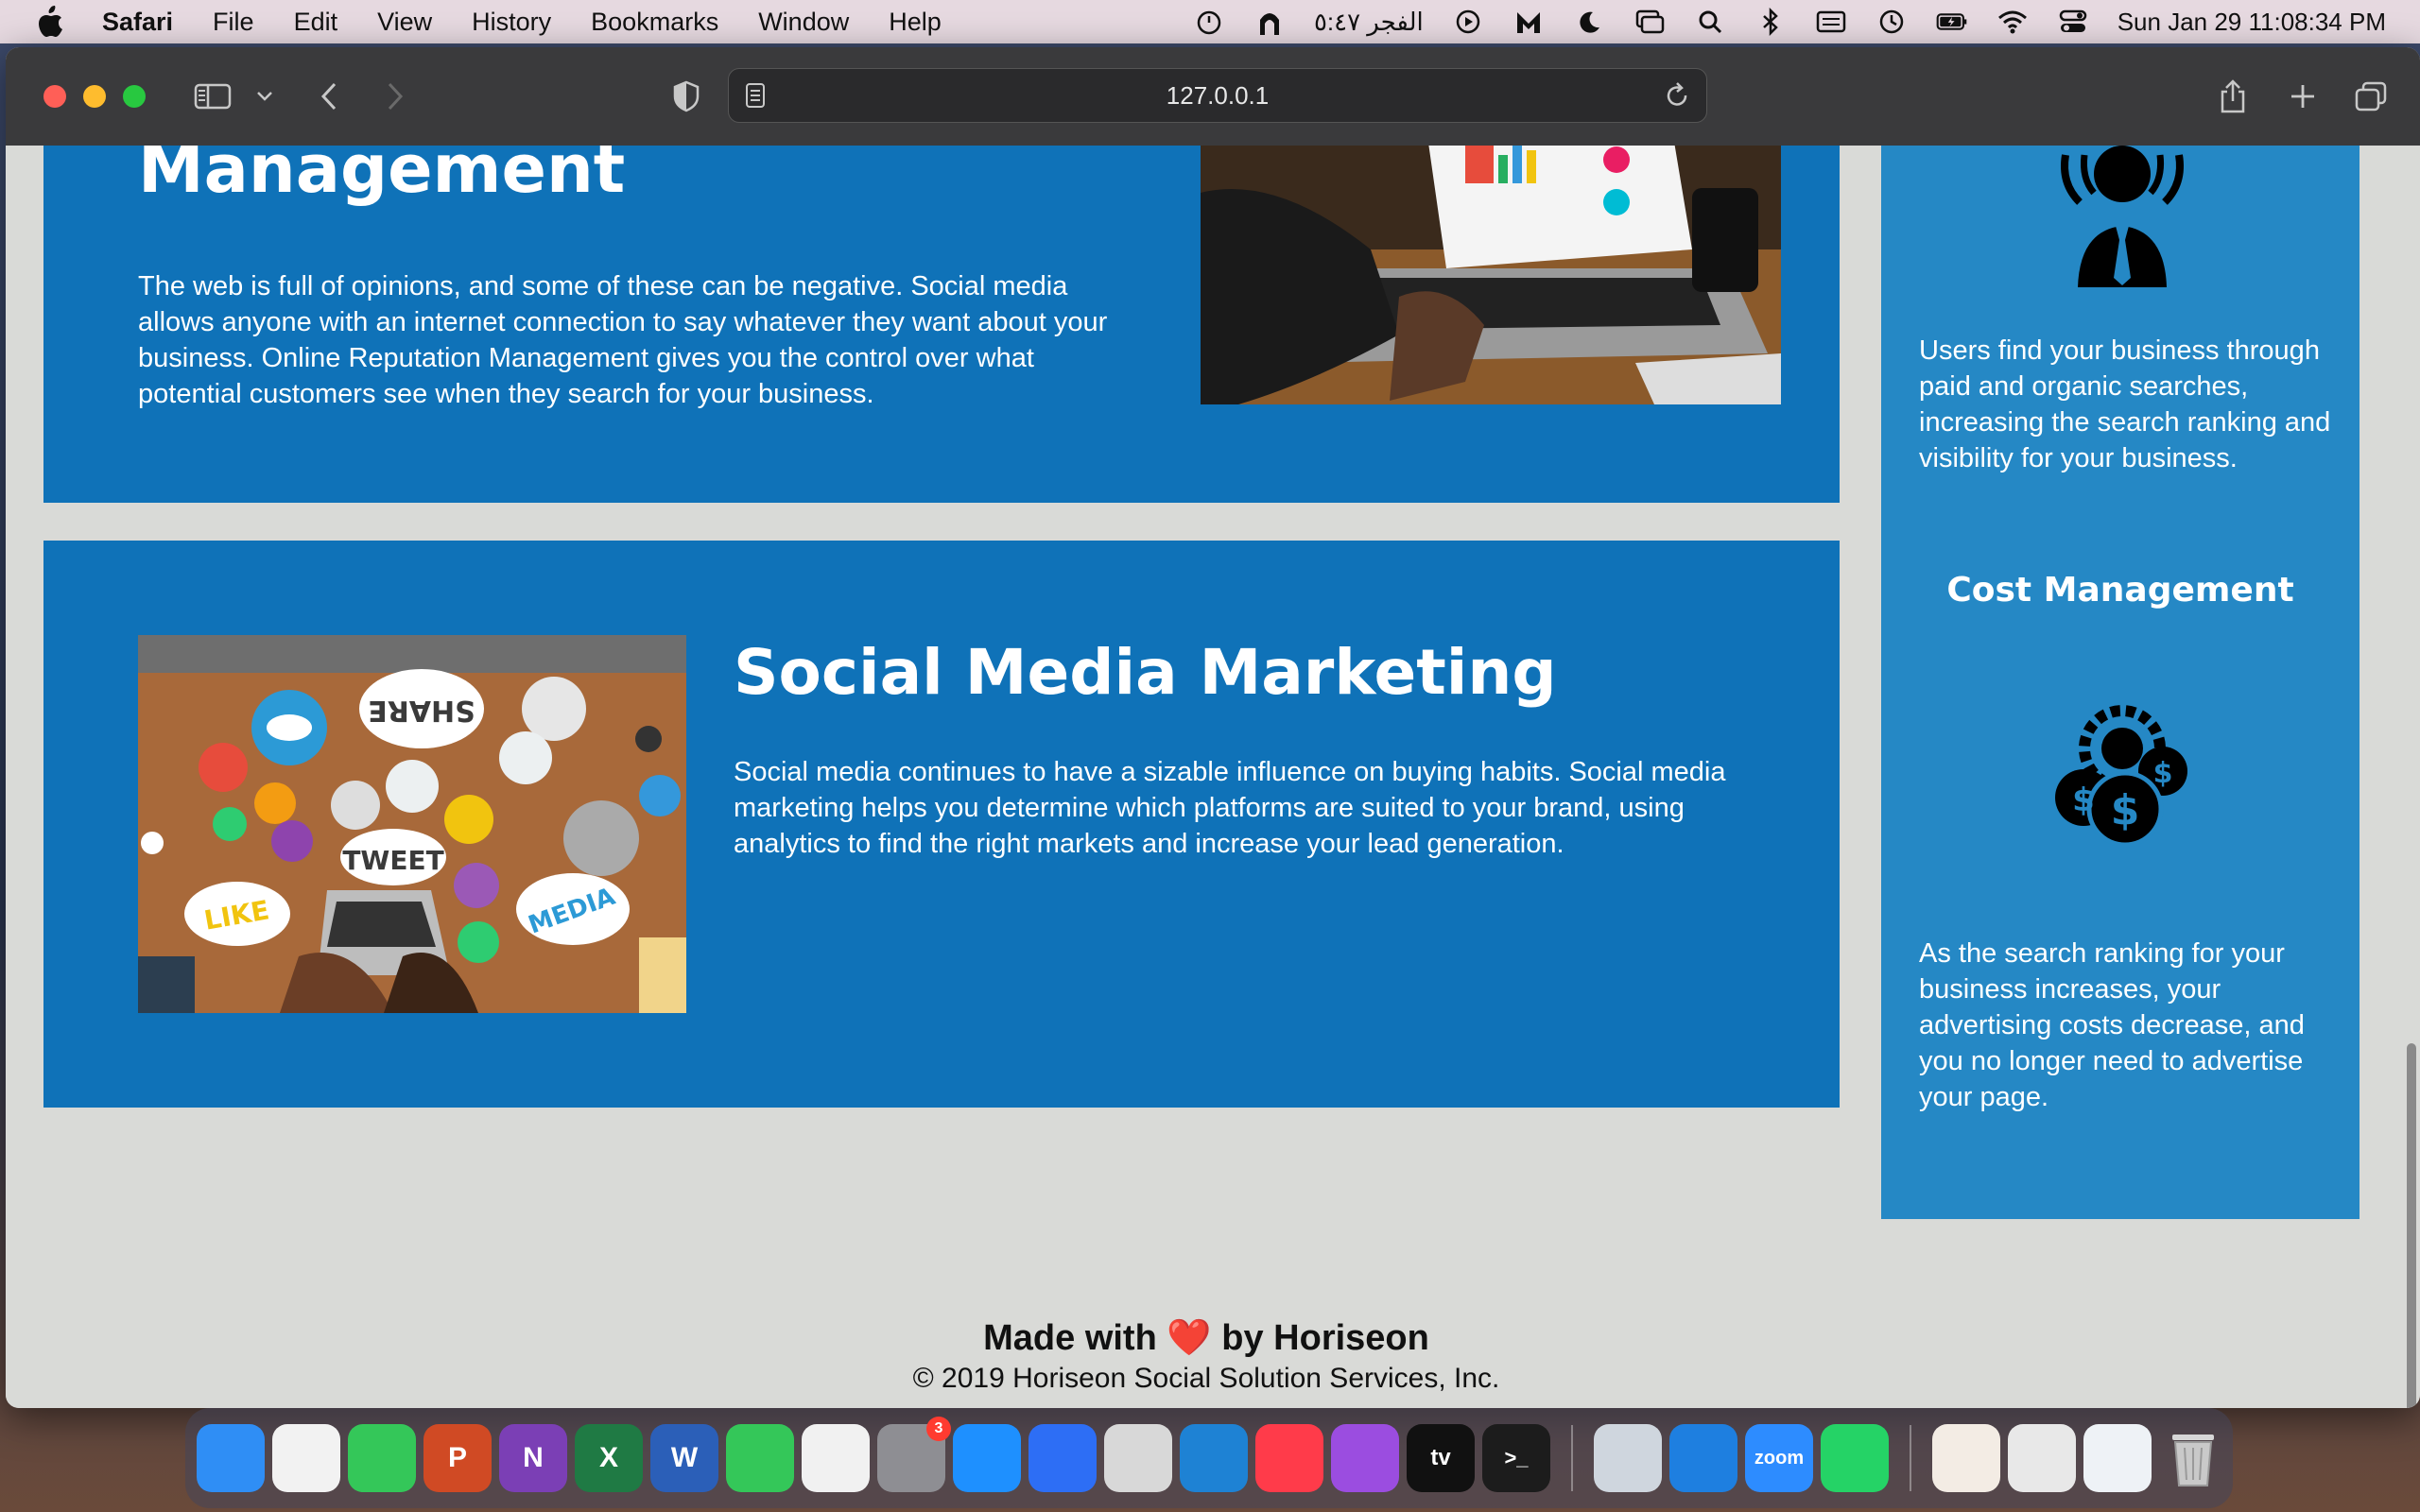  I want to click on fullscreen-window-button, so click(134, 96).